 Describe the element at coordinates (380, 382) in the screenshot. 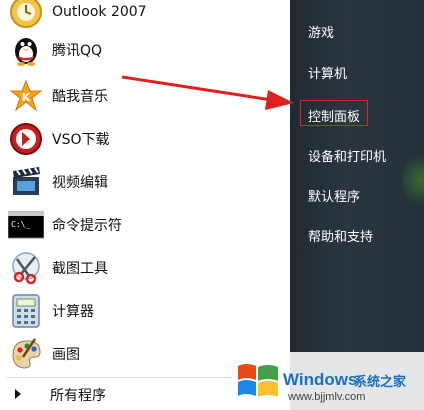

I see `watermark-subtitle: 系统之家` at that location.